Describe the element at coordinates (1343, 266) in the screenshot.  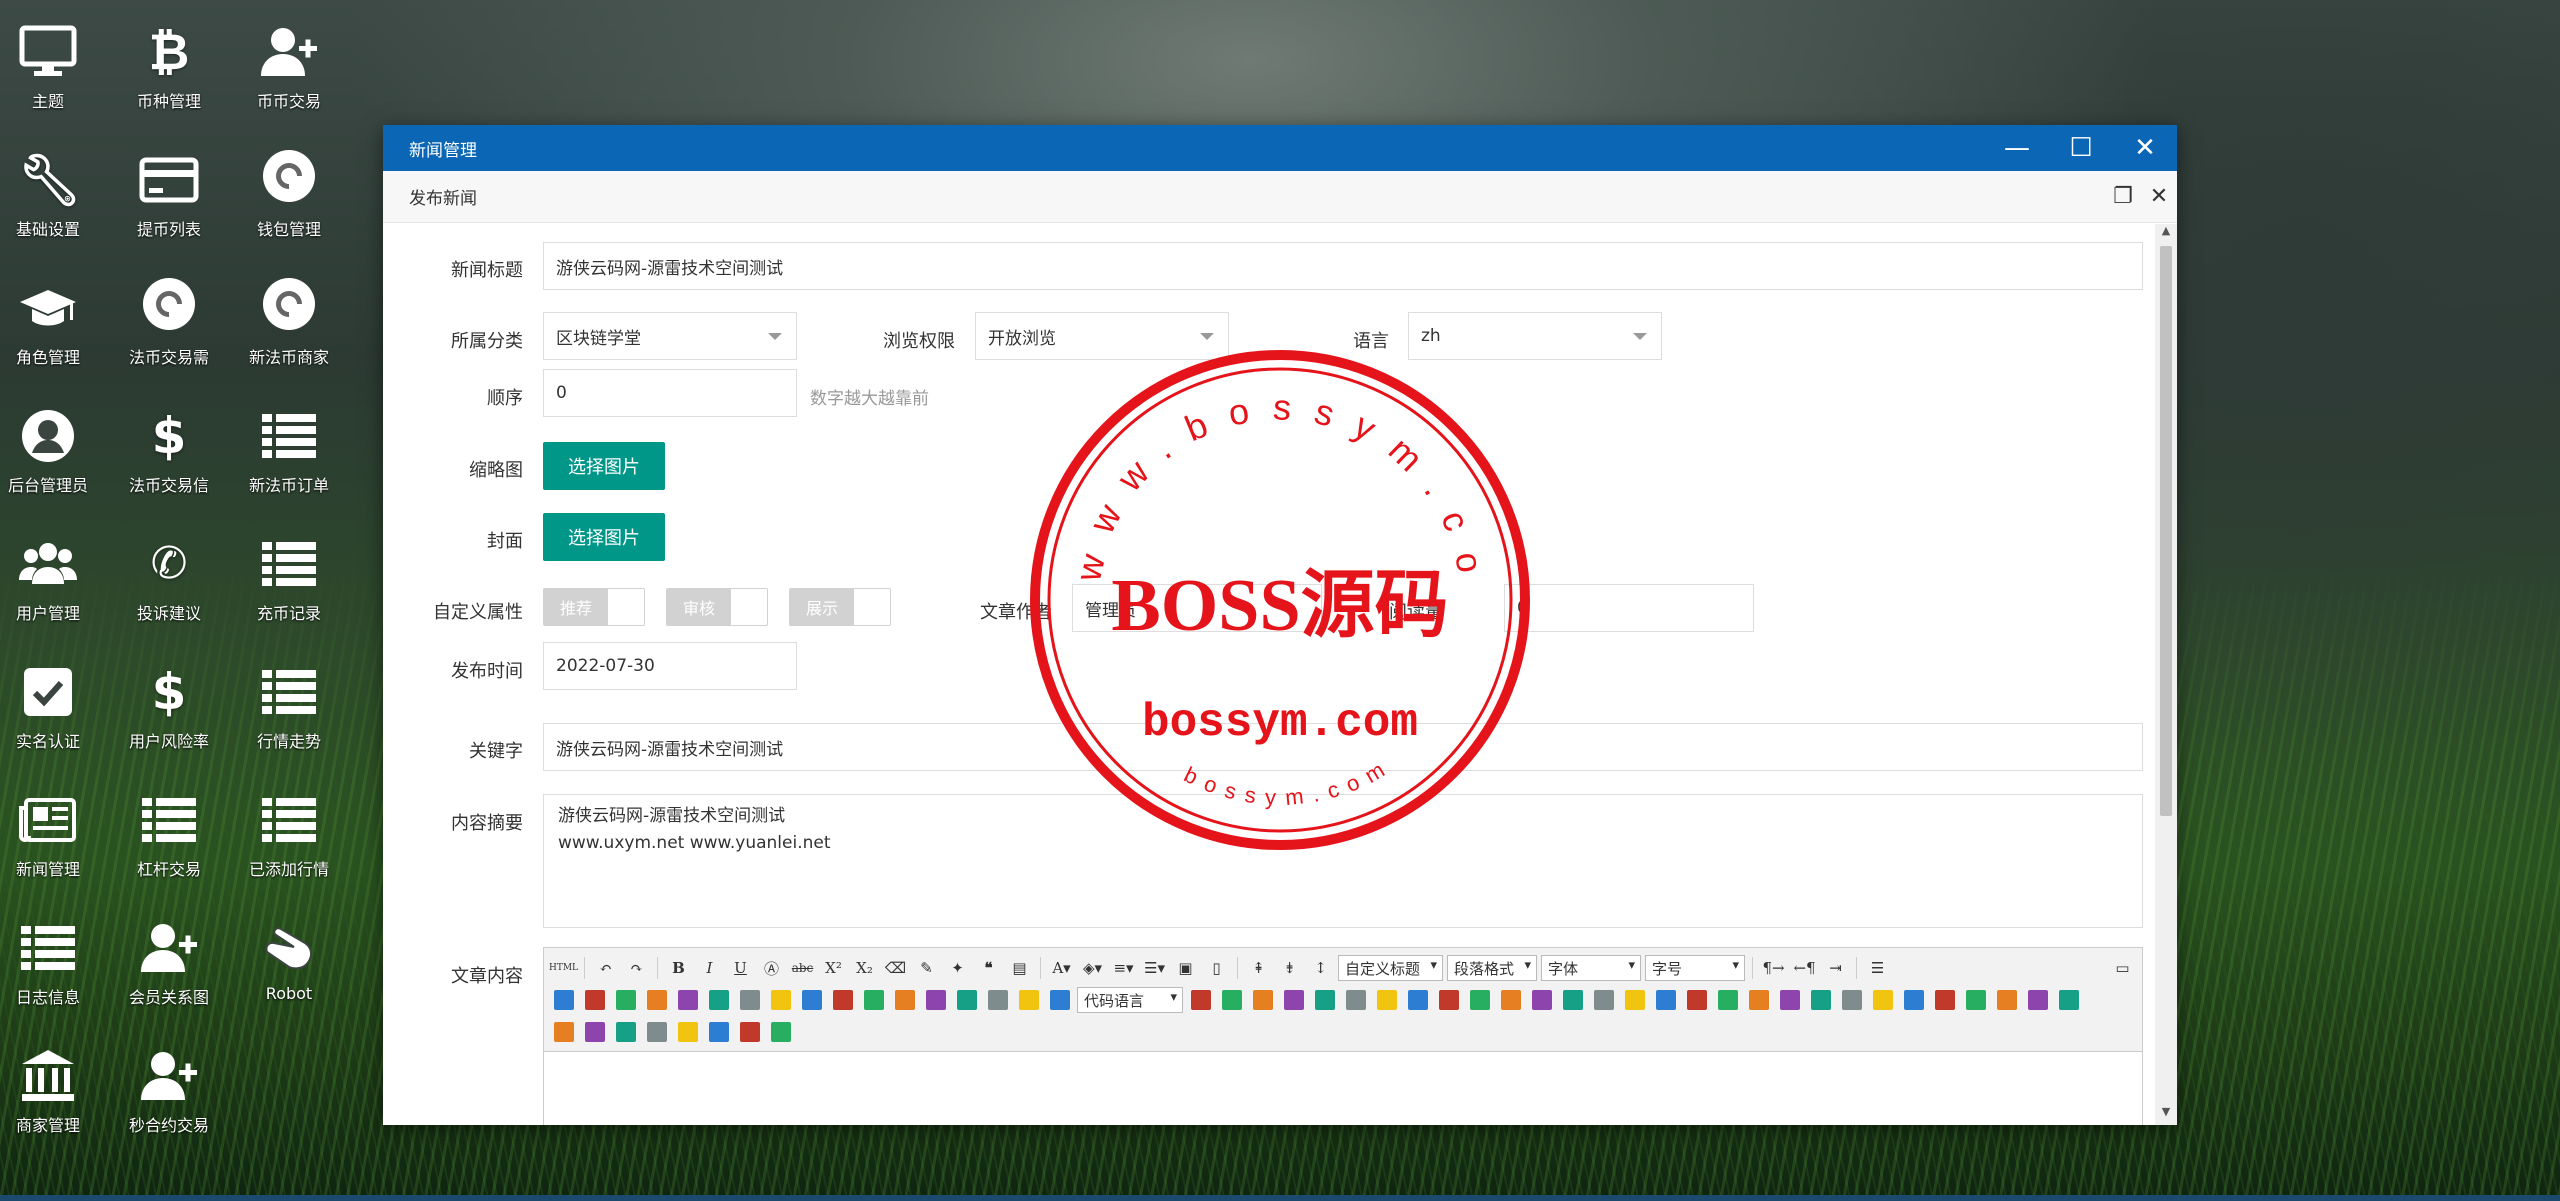
I see `title-input: 游侠云码网-源雷技术空间测试` at that location.